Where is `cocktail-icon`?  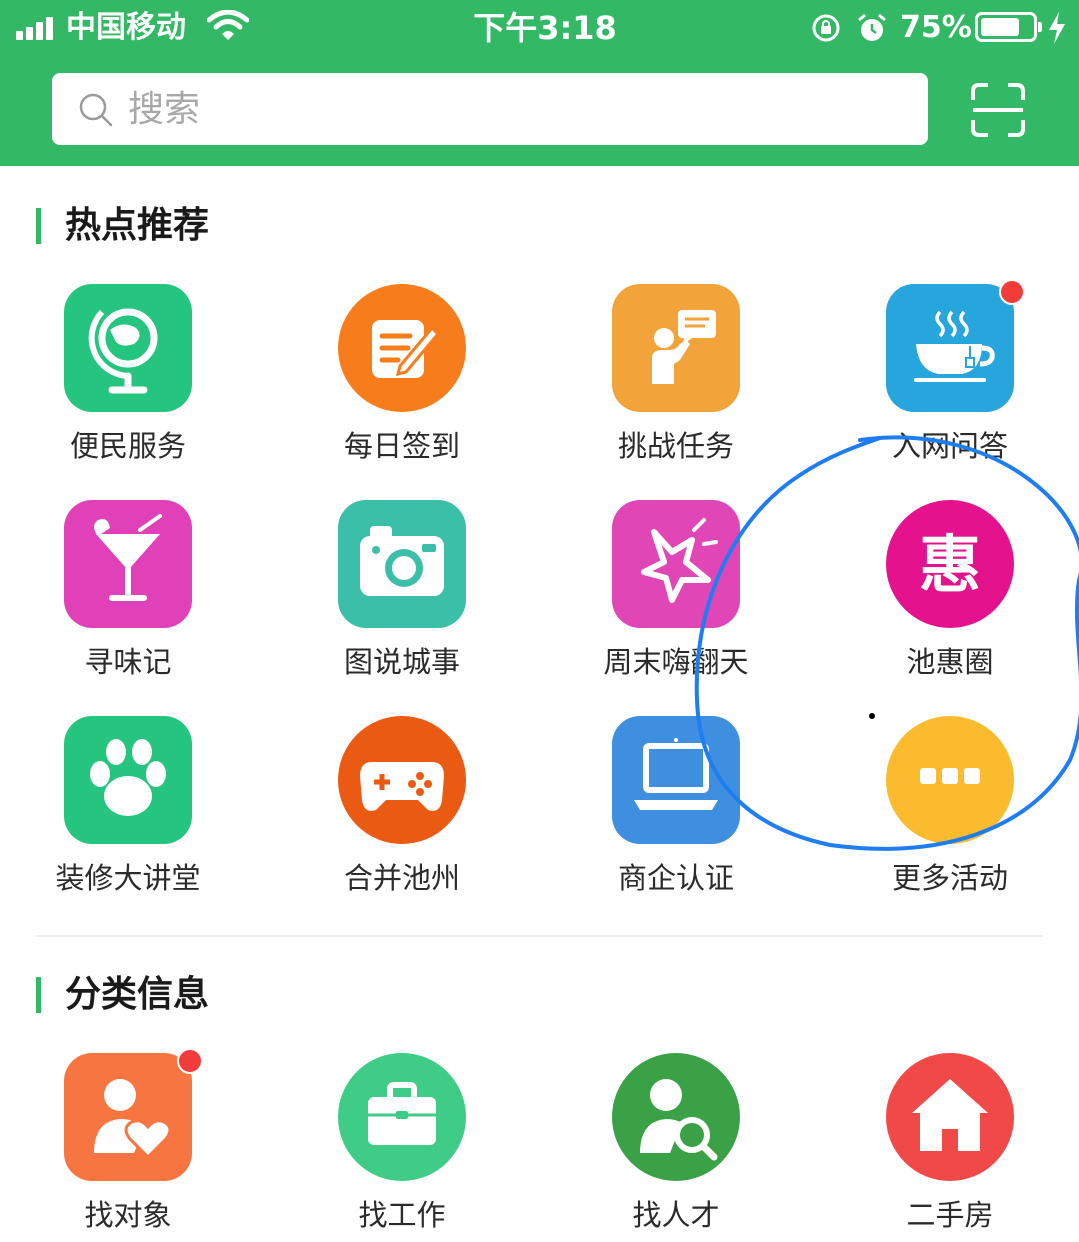 cocktail-icon is located at coordinates (128, 564).